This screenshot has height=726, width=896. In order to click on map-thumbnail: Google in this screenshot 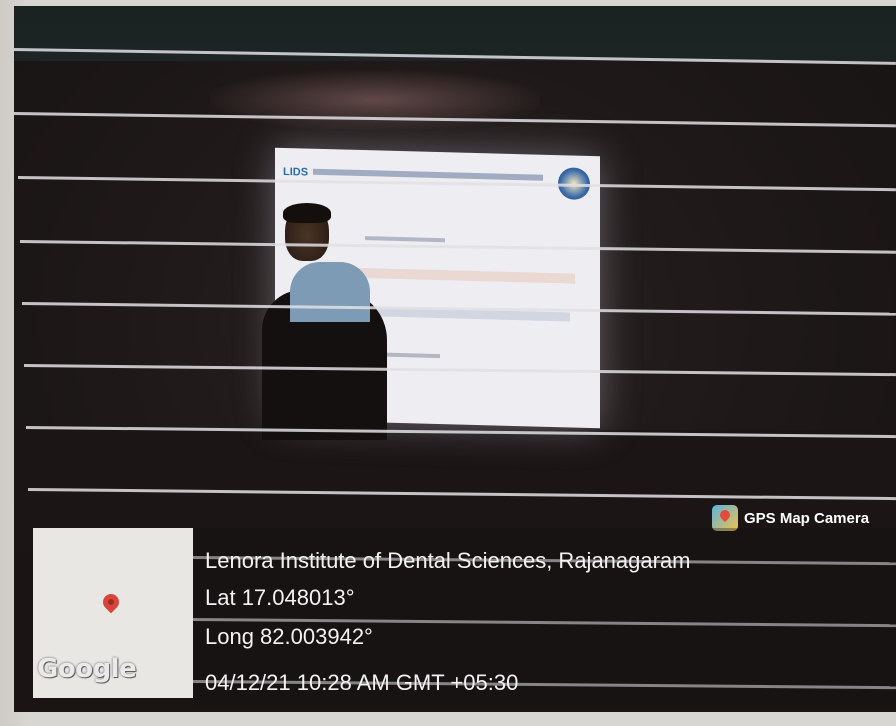, I will do `click(113, 613)`.